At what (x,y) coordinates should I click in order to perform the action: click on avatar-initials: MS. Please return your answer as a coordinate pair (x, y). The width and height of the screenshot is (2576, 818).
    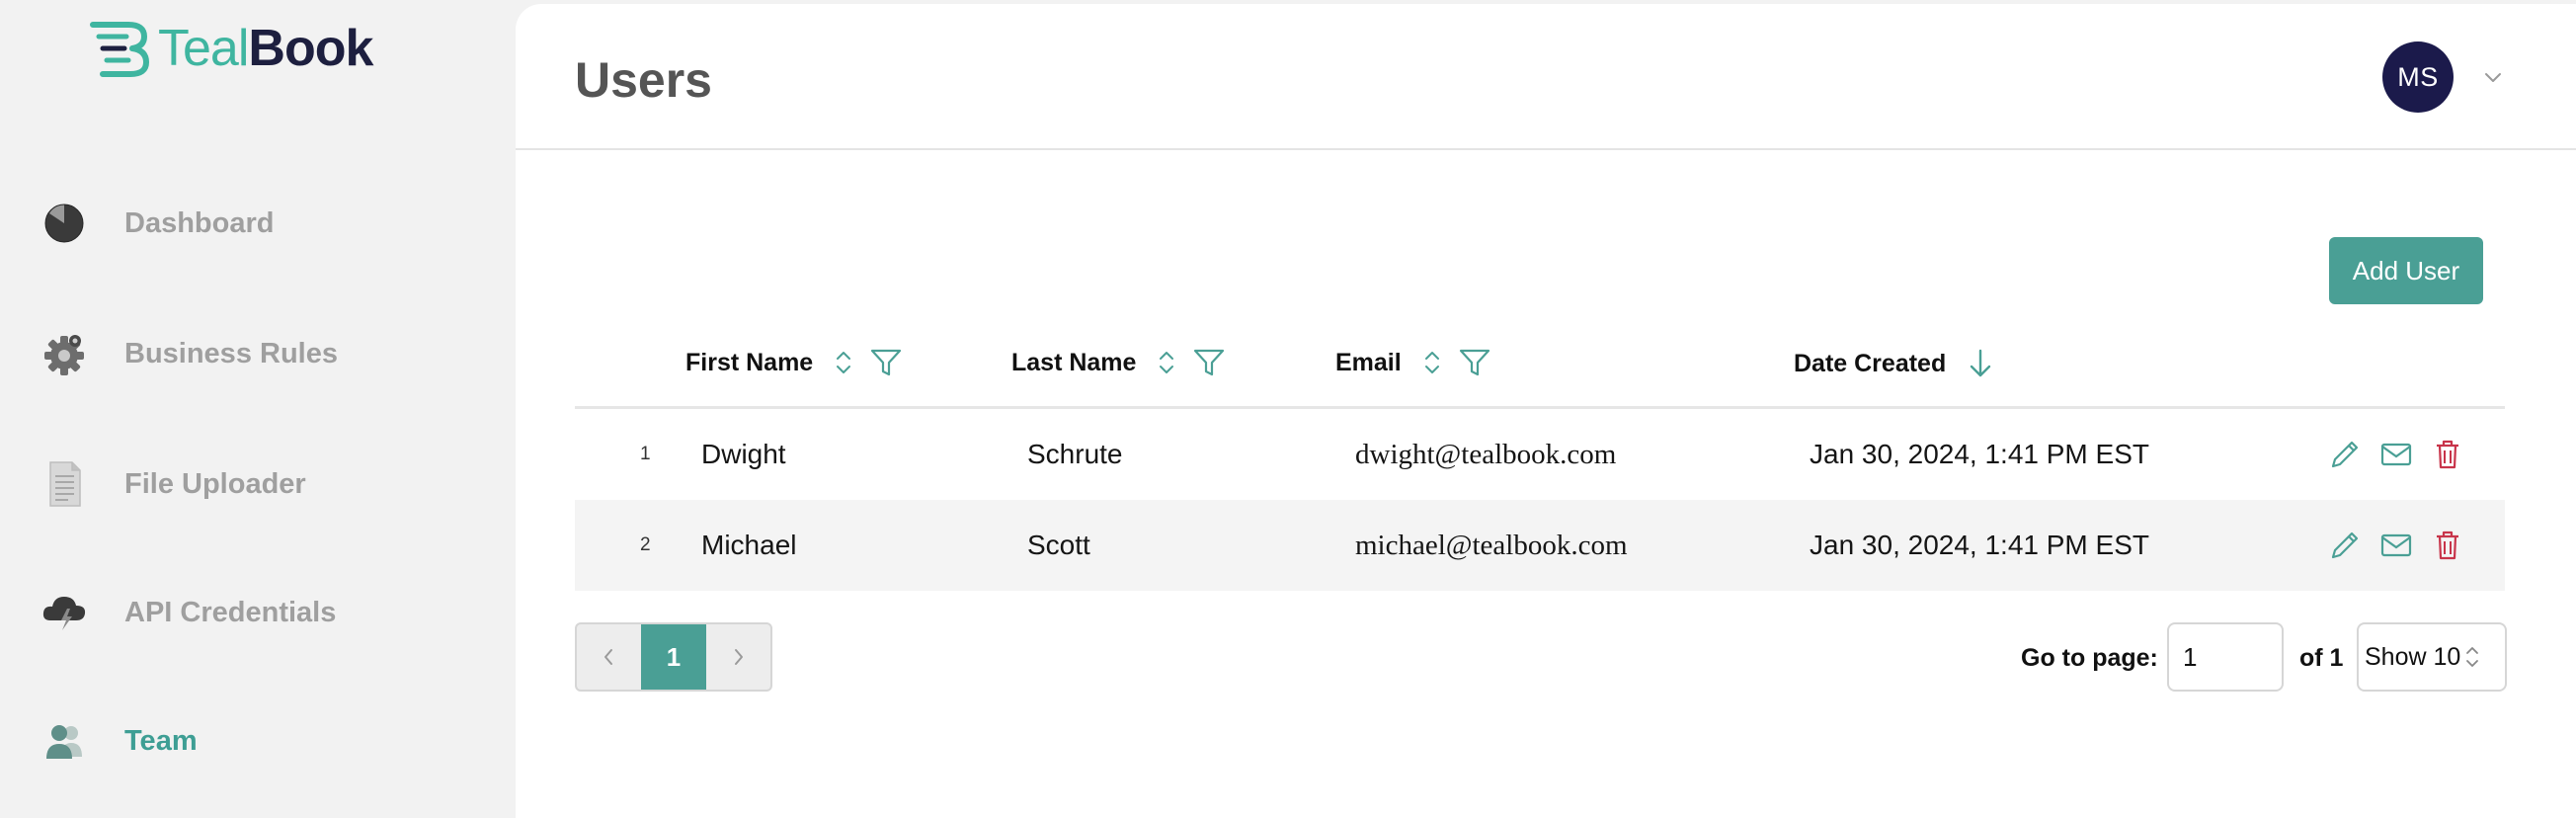
    Looking at the image, I should click on (2418, 76).